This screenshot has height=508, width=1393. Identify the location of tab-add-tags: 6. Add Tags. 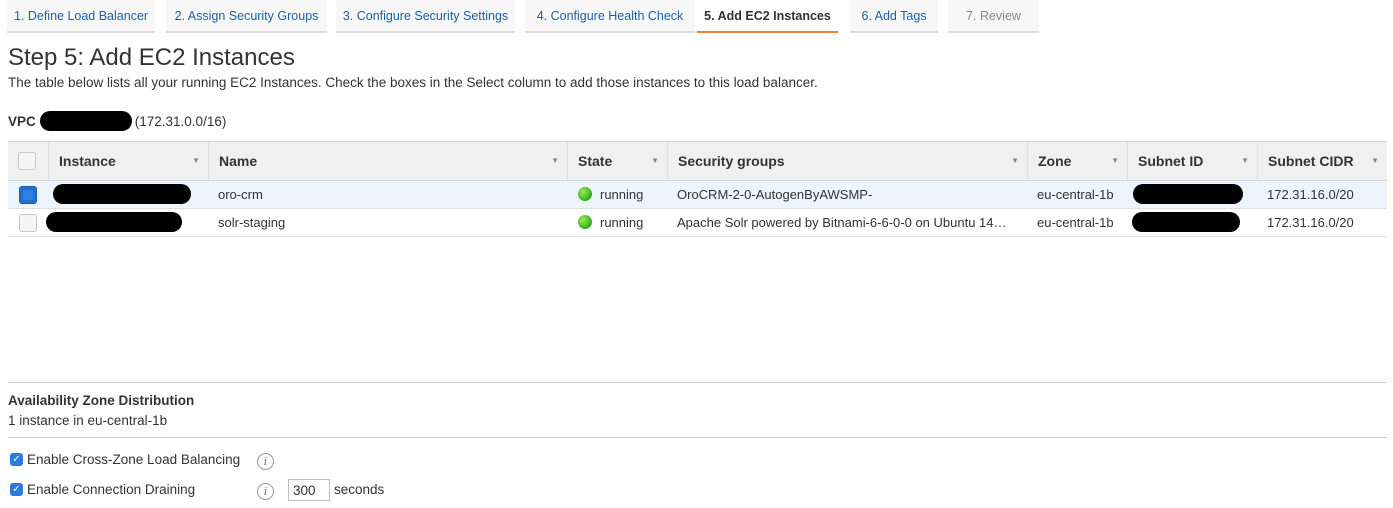
(894, 16).